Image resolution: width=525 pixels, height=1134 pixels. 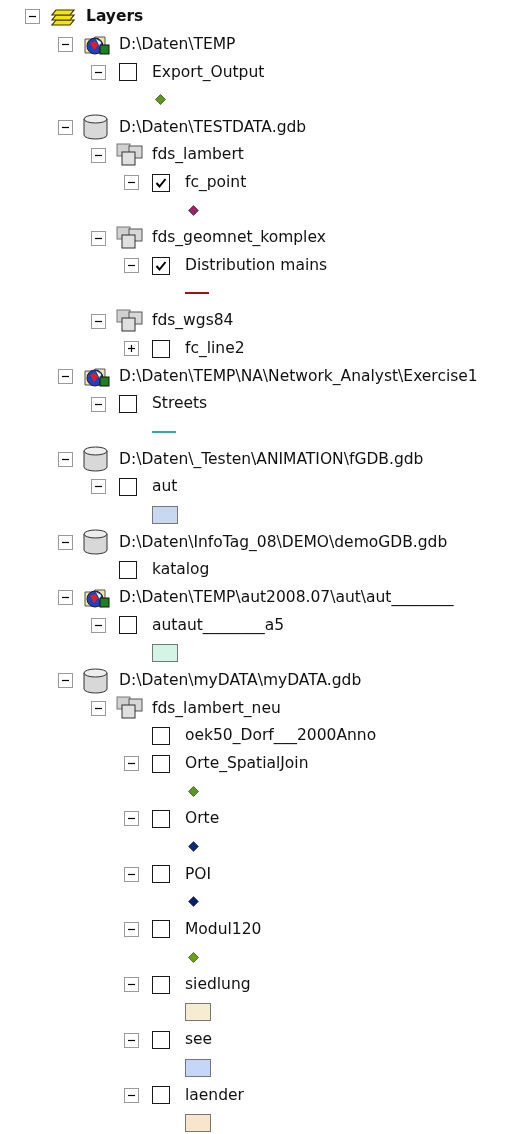 I want to click on source-name: D:\Daten\_Testen\ANIMATION\fGDB.gdb, so click(x=271, y=459).